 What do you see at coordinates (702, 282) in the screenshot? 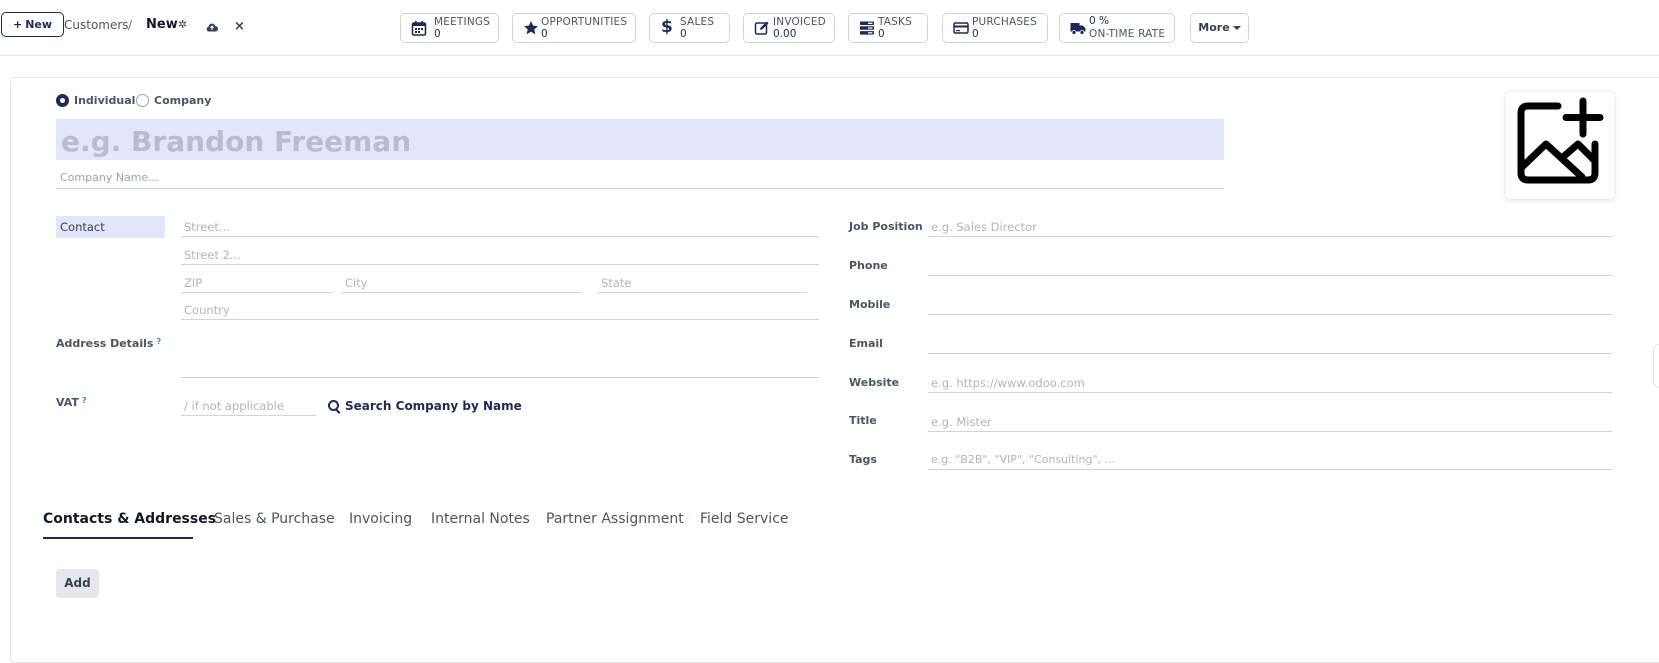
I see `state-input: State` at bounding box center [702, 282].